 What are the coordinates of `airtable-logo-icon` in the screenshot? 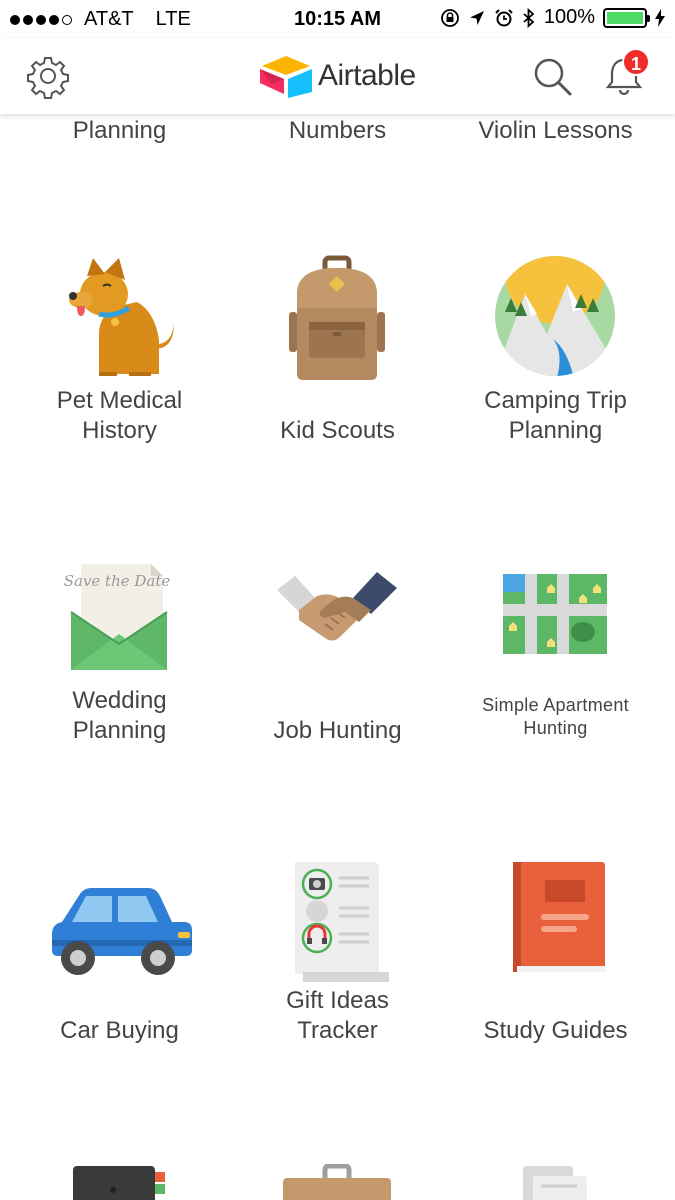 It's located at (286, 77).